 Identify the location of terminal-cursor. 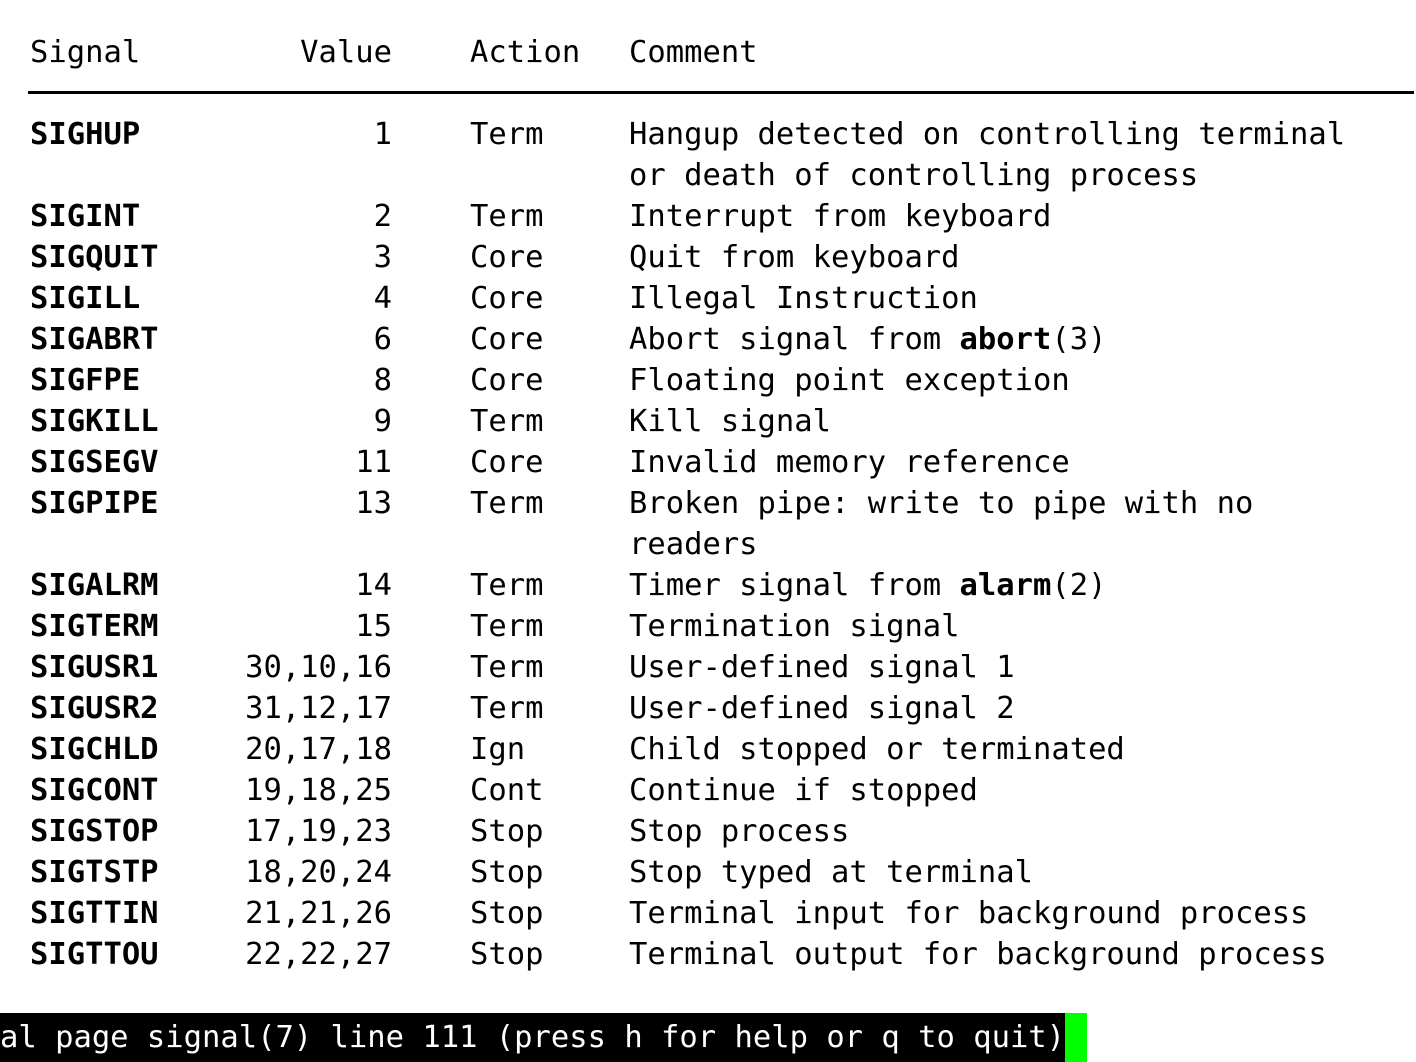
(1076, 1037).